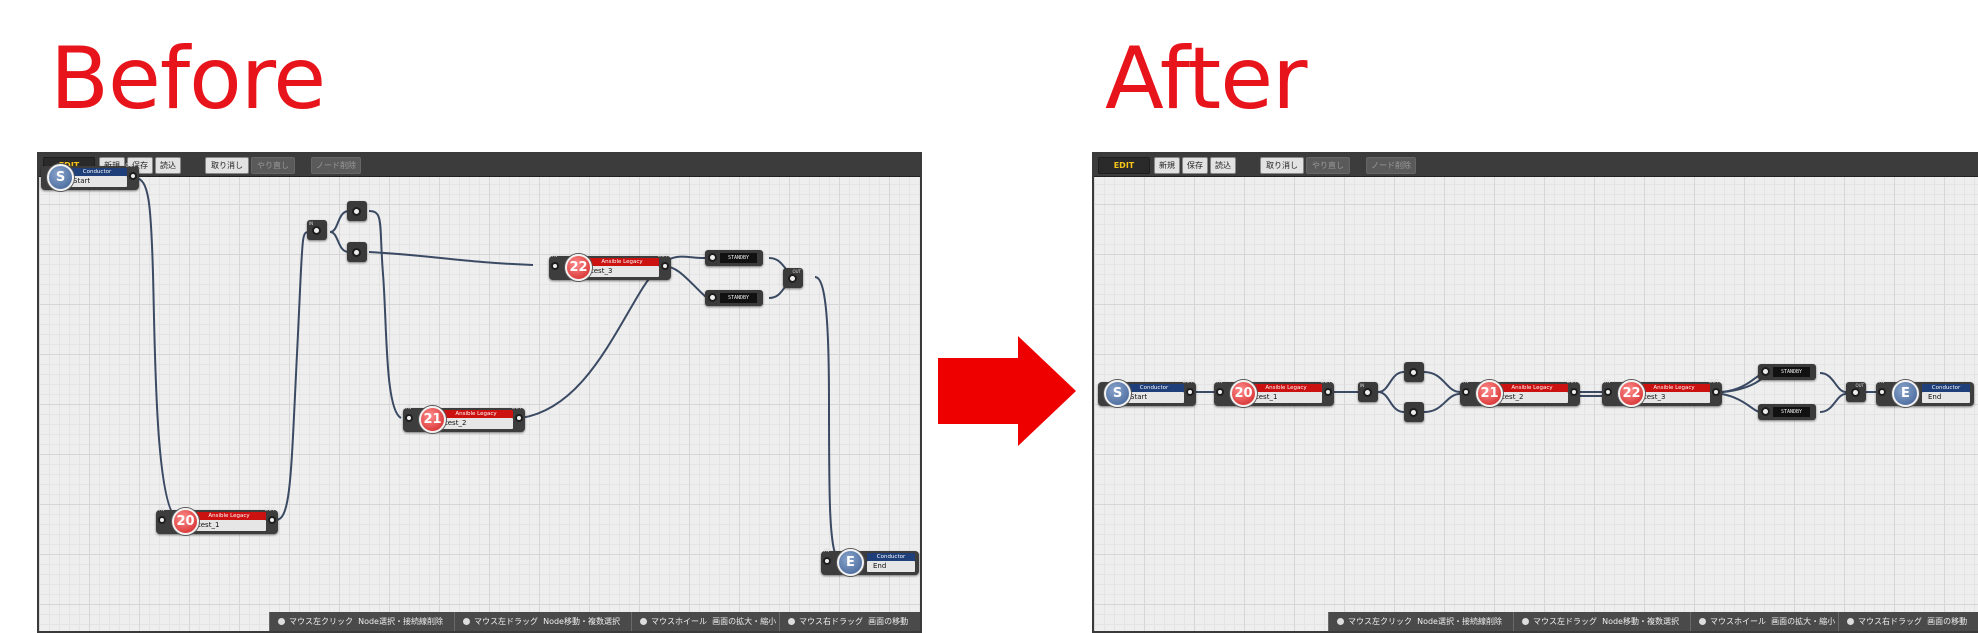 The image size is (1978, 633). What do you see at coordinates (1631, 393) in the screenshot?
I see `node-id-circle: 22` at bounding box center [1631, 393].